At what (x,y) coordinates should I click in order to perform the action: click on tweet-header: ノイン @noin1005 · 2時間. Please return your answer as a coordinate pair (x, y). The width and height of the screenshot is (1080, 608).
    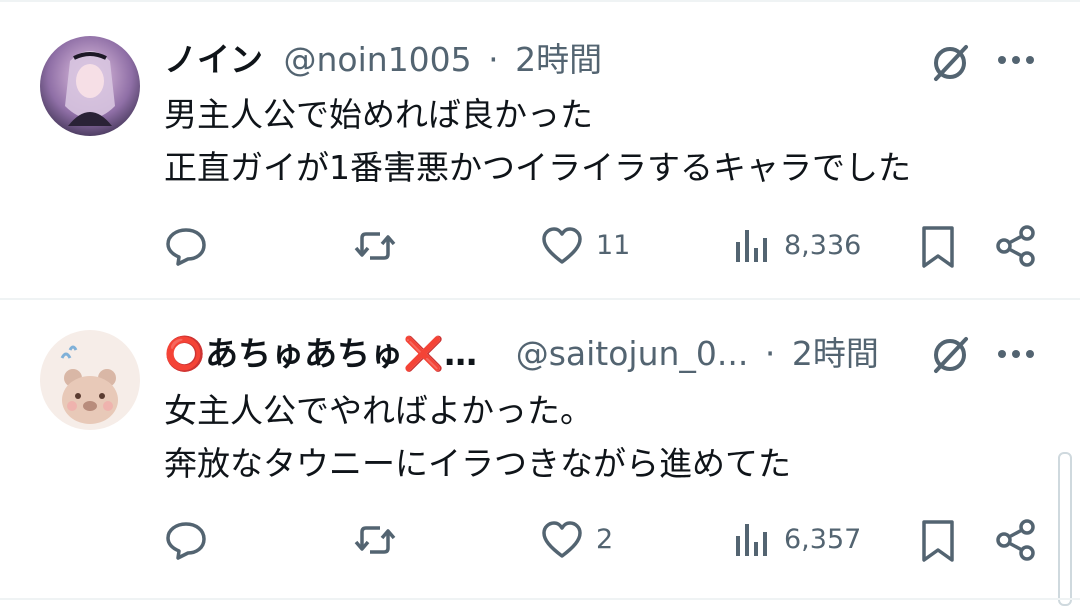
    Looking at the image, I should click on (383, 60).